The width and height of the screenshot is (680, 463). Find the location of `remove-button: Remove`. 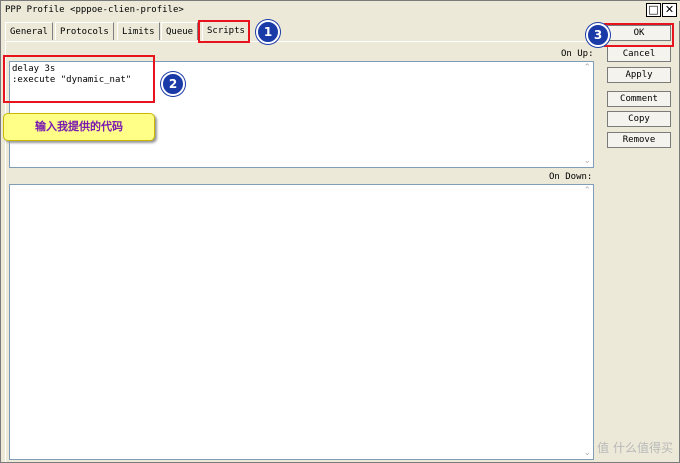

remove-button: Remove is located at coordinates (639, 140).